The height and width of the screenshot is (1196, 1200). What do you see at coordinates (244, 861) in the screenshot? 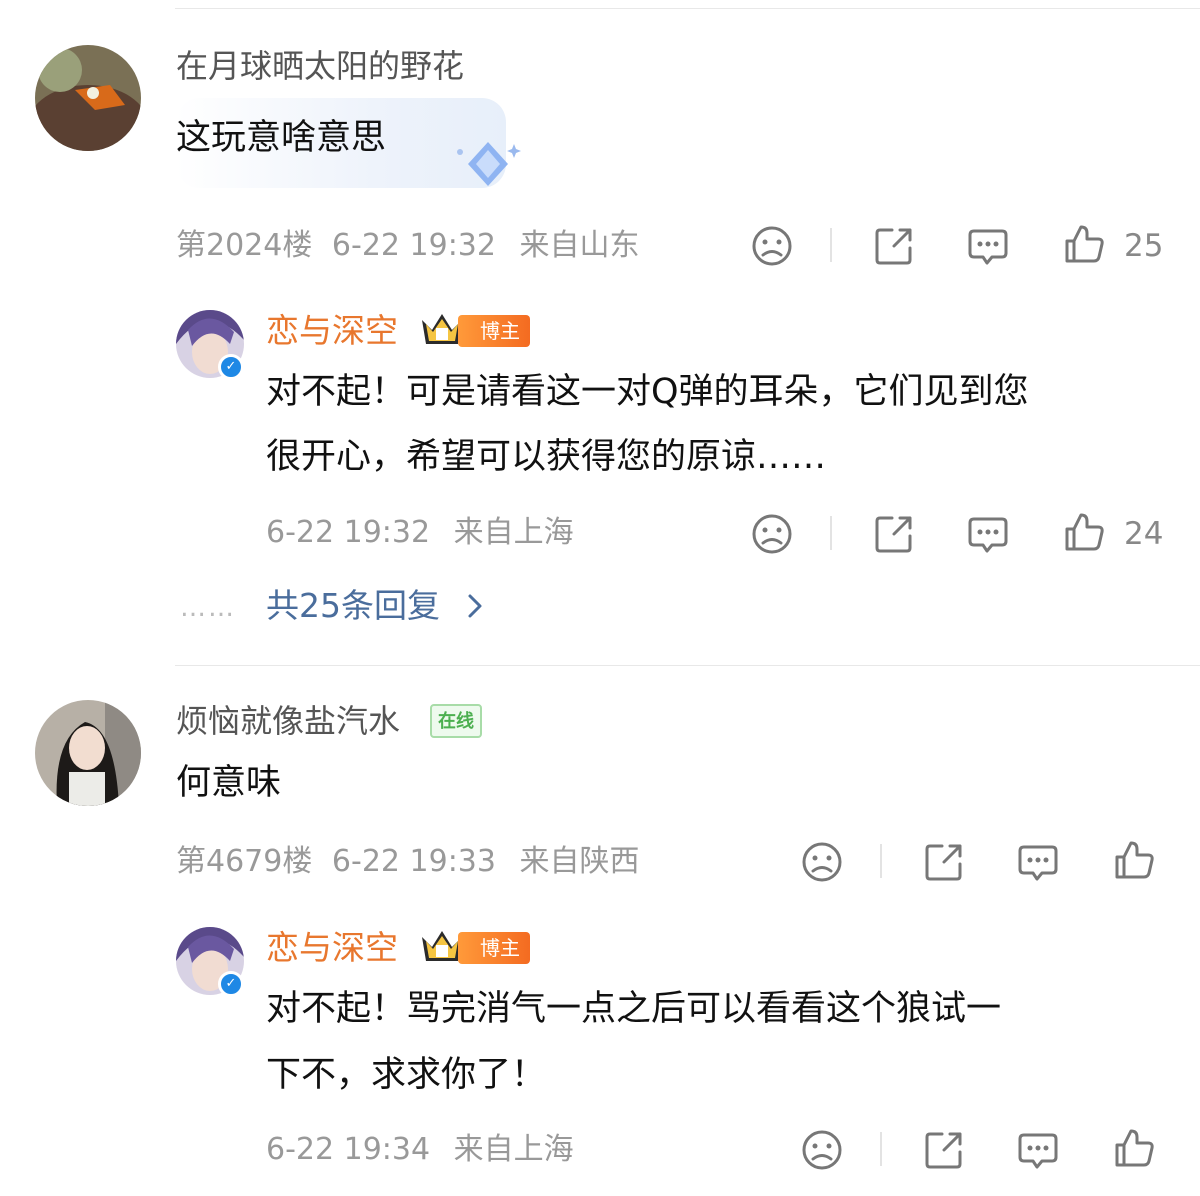
I see `floor-number: 第4679楼` at bounding box center [244, 861].